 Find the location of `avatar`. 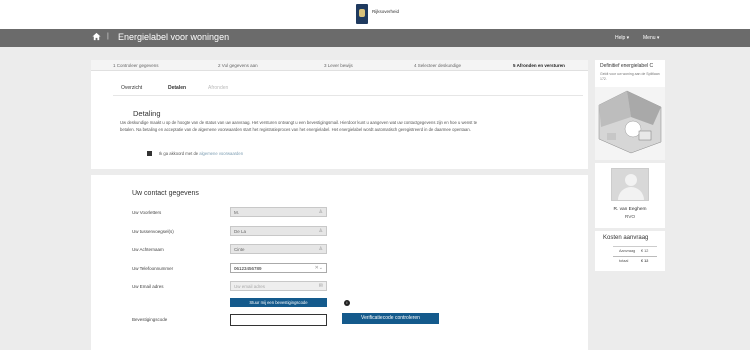

avatar is located at coordinates (630, 184).